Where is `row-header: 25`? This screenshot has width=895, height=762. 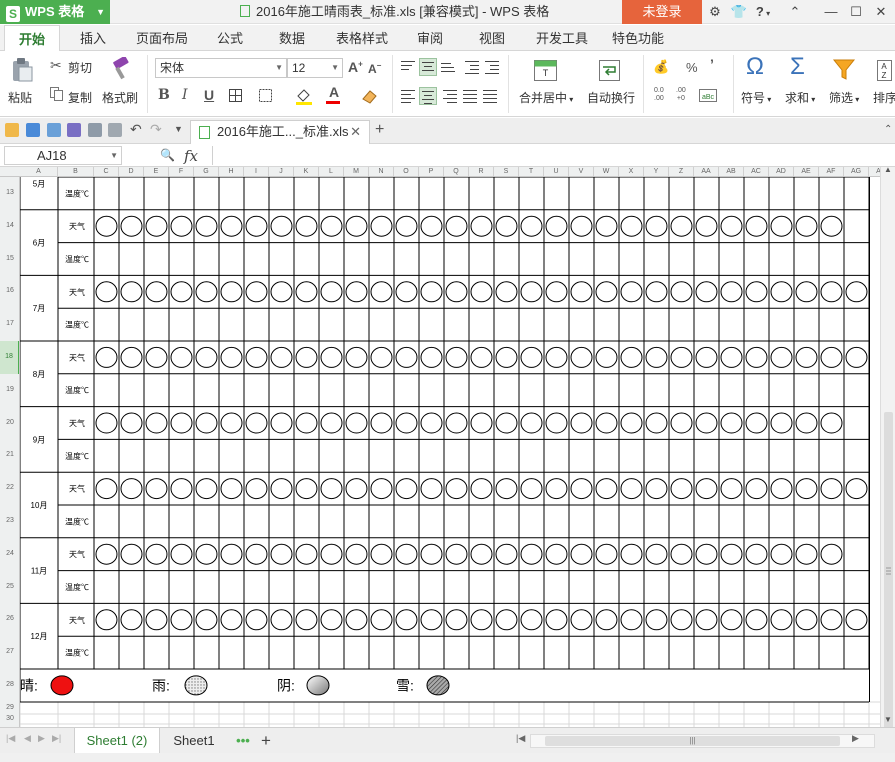
row-header: 25 is located at coordinates (9, 587).